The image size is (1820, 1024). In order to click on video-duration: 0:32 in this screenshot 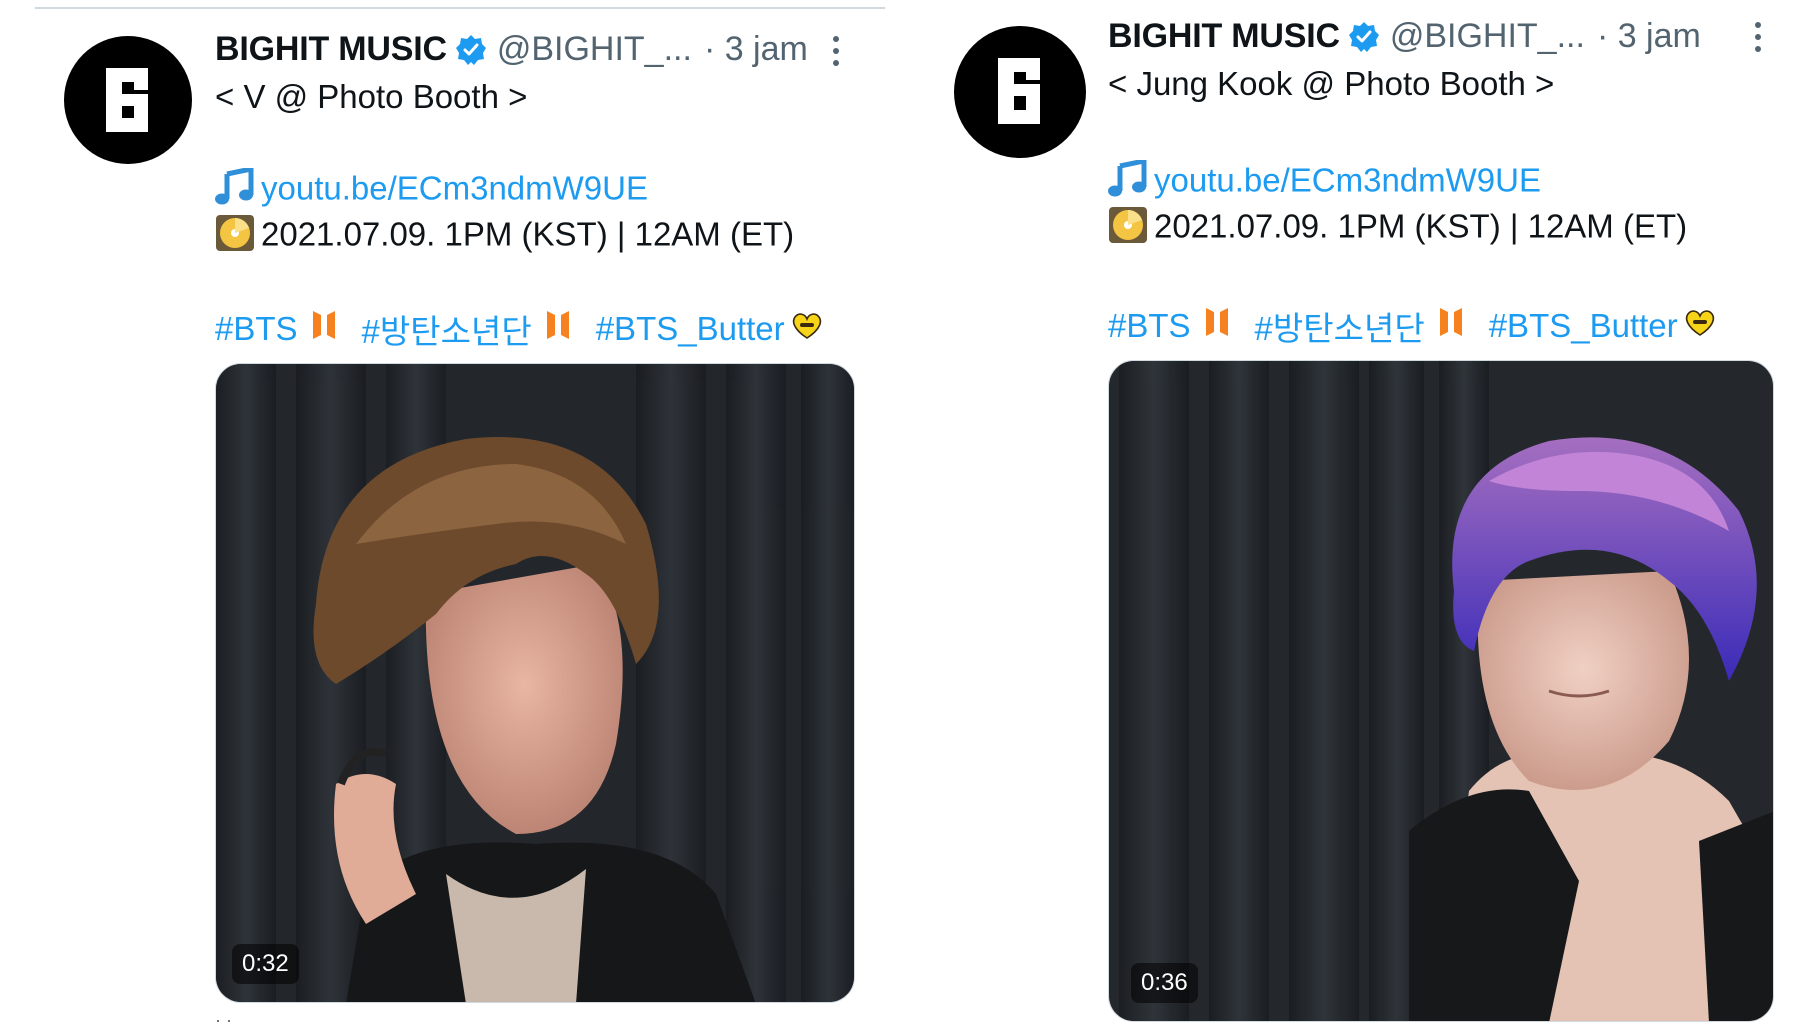, I will do `click(265, 964)`.